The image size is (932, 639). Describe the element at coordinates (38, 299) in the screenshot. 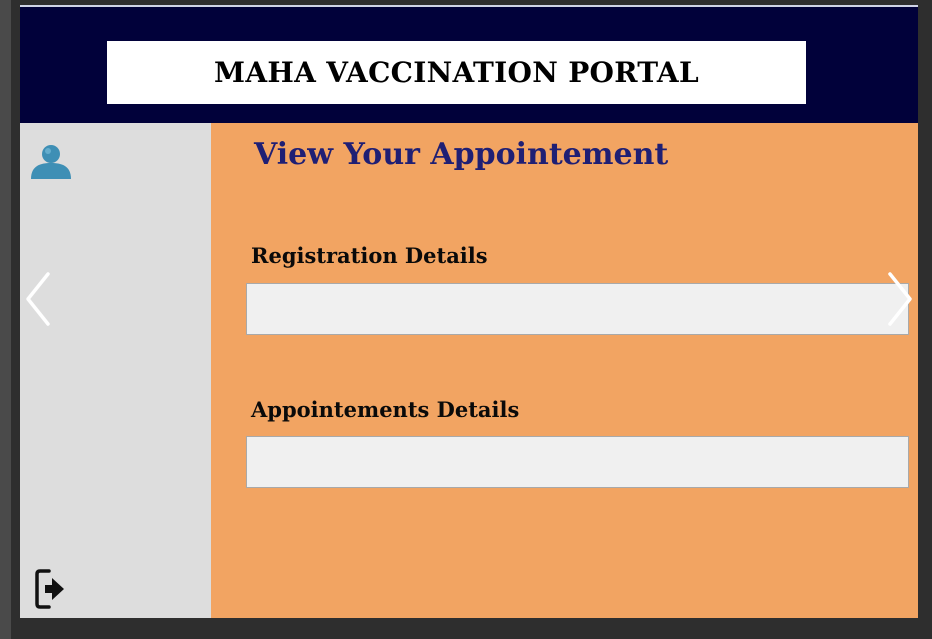

I see `chevron-left-icon` at that location.